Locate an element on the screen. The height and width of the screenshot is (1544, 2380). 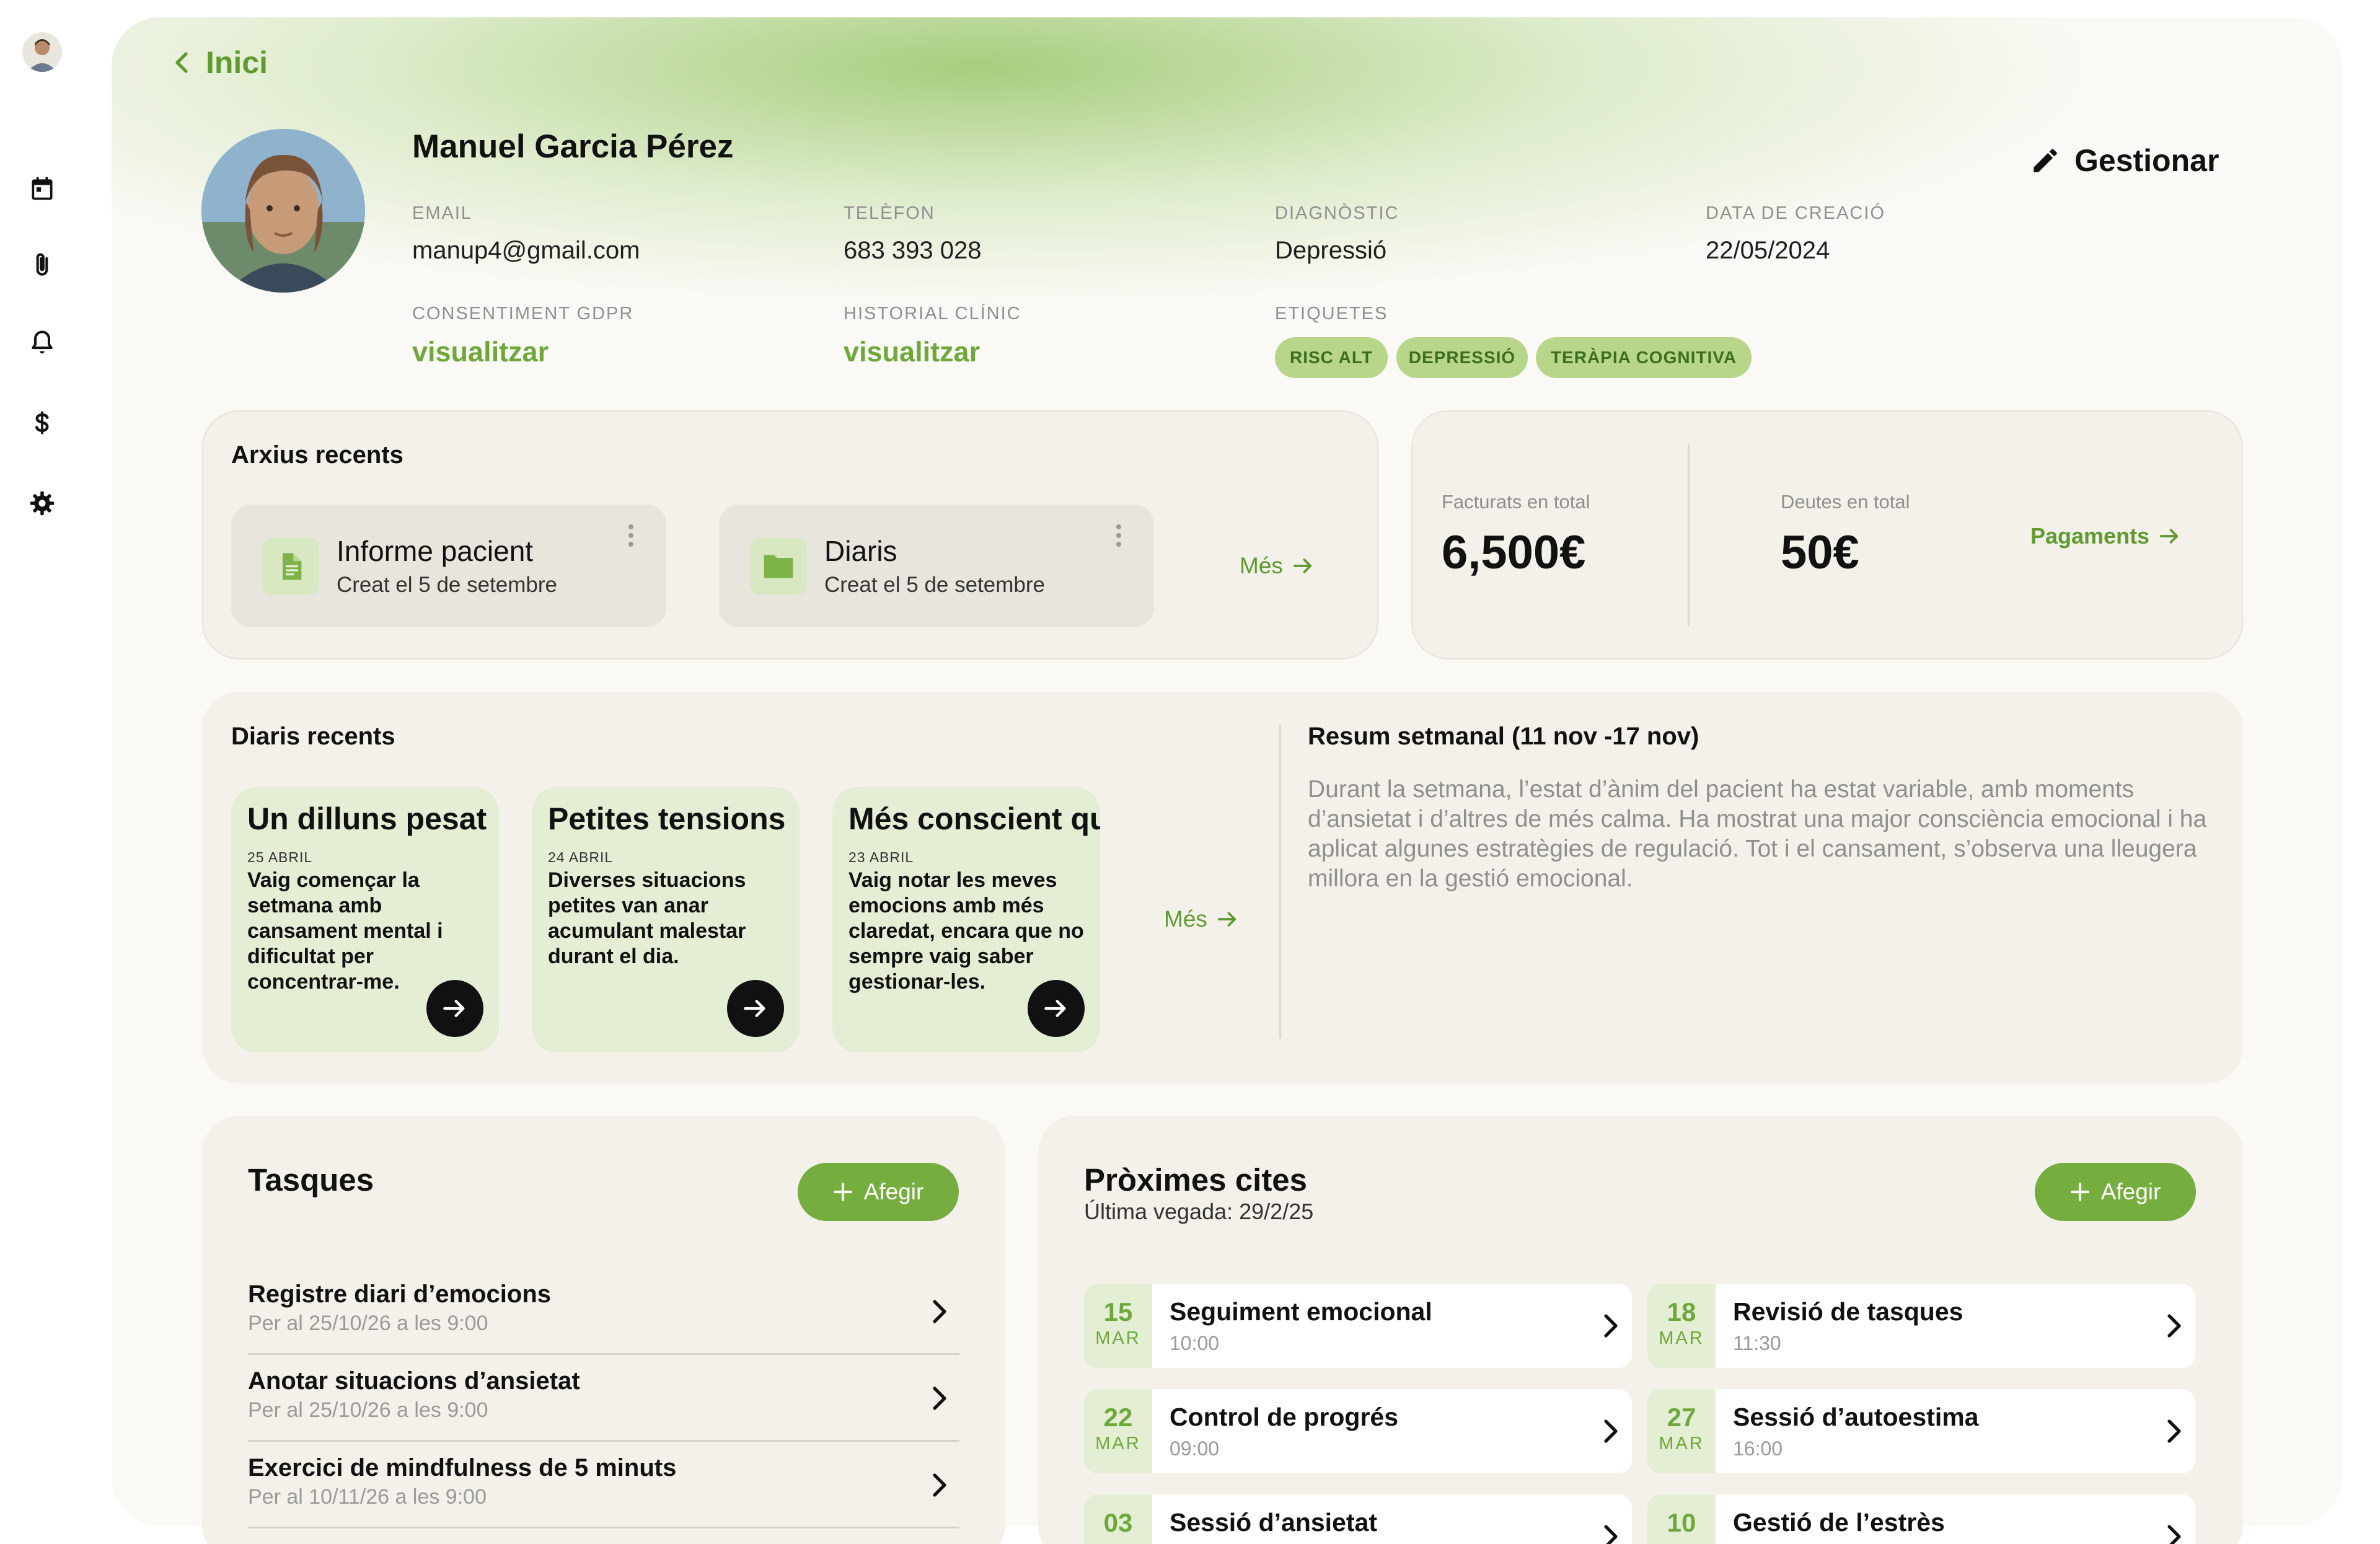
tag-terapia-cognitiva: TERÀPIA COGNITIVA is located at coordinates (1644, 357).